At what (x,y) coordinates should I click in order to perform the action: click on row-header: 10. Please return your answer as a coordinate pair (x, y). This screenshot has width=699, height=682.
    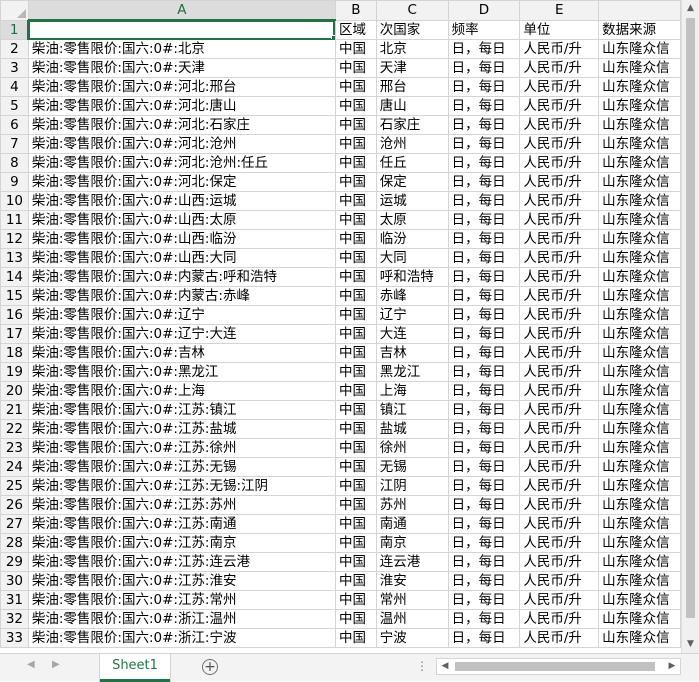
    Looking at the image, I should click on (14, 201).